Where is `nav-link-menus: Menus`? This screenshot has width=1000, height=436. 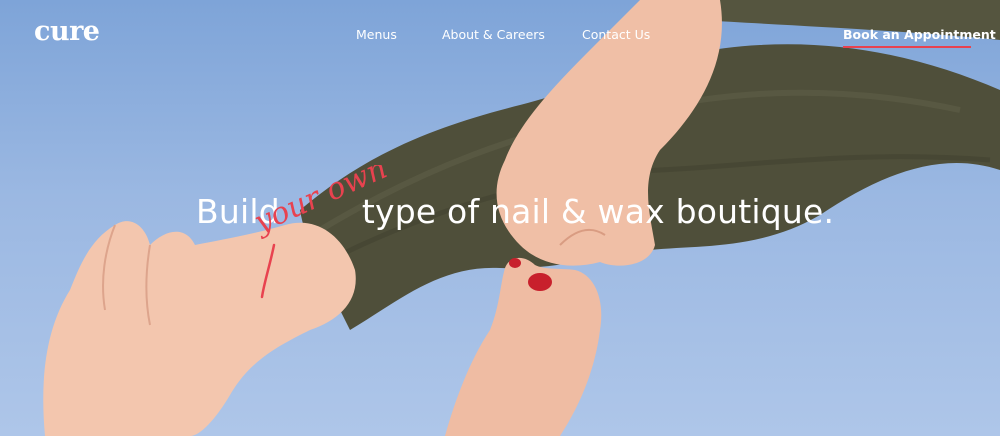
nav-link-menus: Menus is located at coordinates (376, 34).